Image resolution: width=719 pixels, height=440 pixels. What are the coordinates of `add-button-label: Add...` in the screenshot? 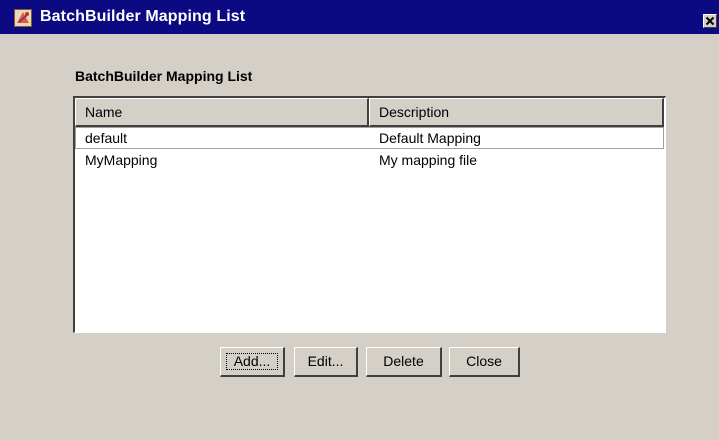 It's located at (252, 361).